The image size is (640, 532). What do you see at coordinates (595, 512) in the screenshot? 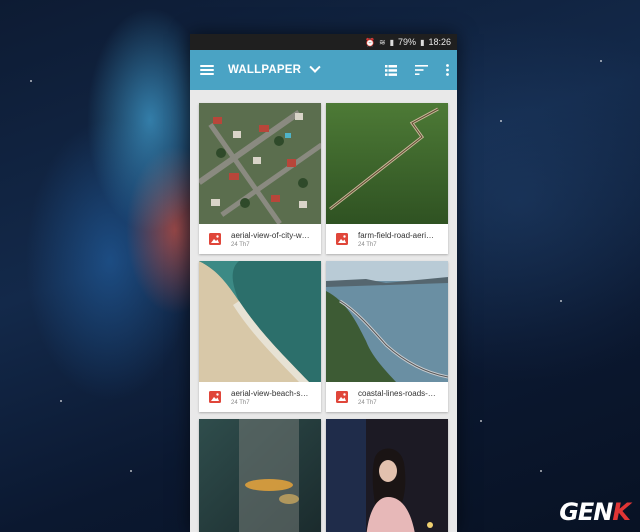
I see `watermark-logo: GENK` at bounding box center [595, 512].